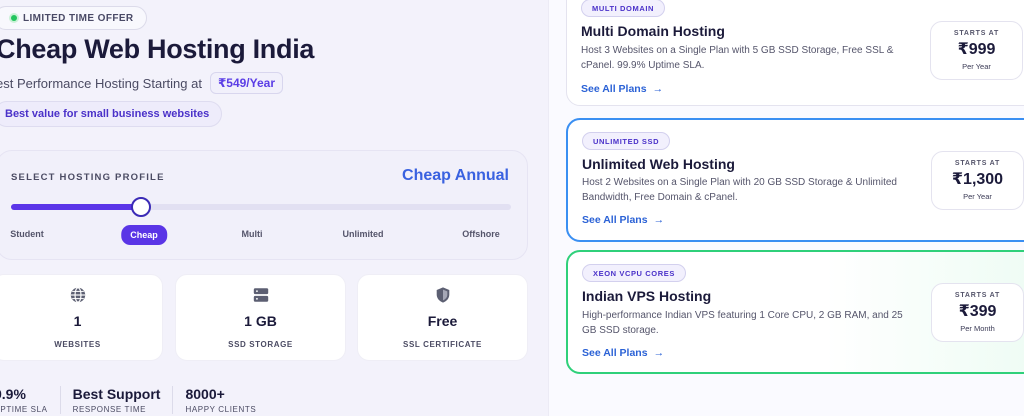  Describe the element at coordinates (111, 114) in the screenshot. I see `value-pill: Best value for small business websites` at that location.